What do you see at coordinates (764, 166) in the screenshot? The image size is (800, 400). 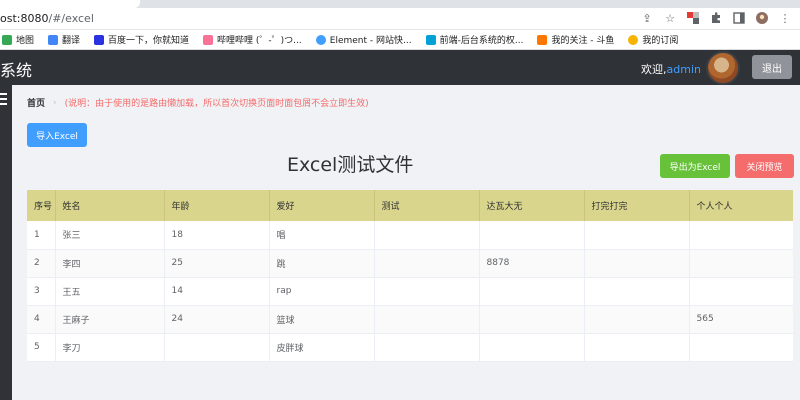 I see `close-preview-button: 关闭预览` at bounding box center [764, 166].